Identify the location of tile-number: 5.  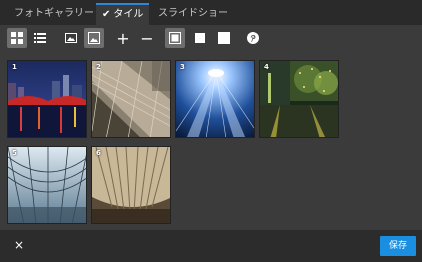
(14, 153).